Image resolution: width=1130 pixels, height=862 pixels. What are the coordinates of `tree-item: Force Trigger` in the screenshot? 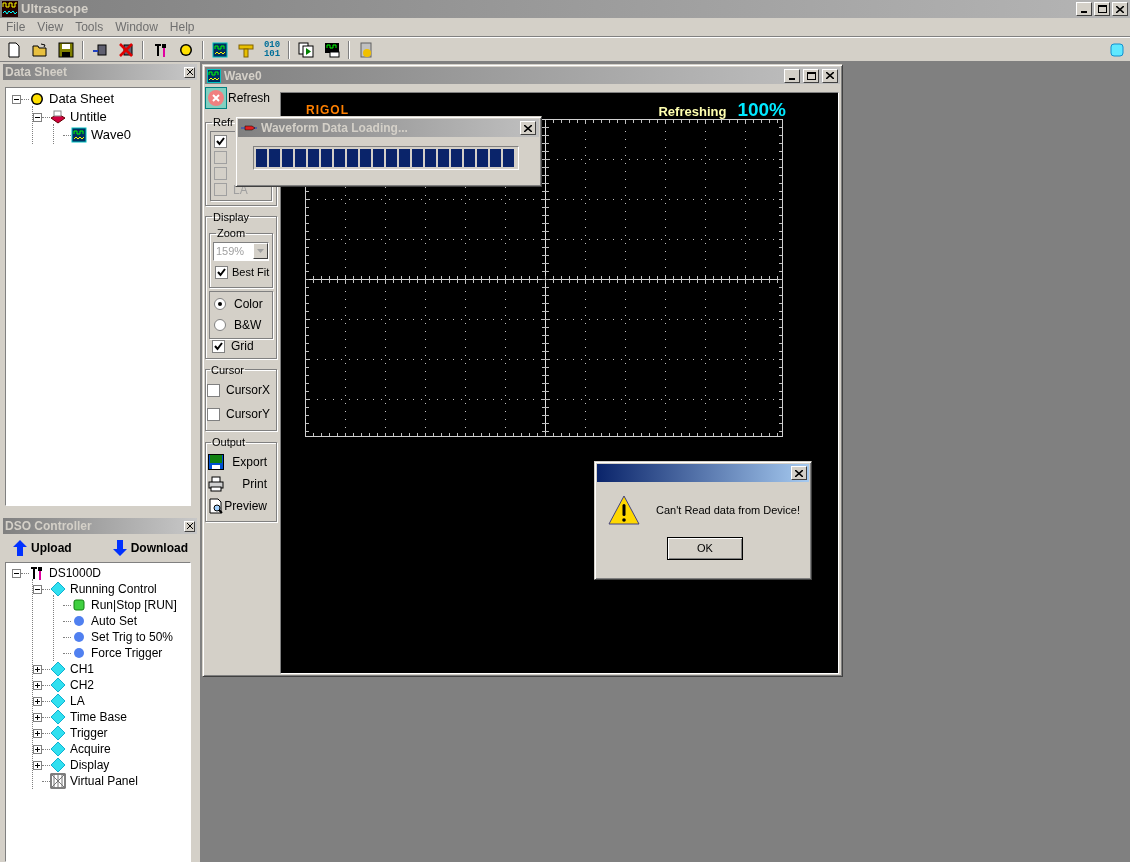 It's located at (127, 653).